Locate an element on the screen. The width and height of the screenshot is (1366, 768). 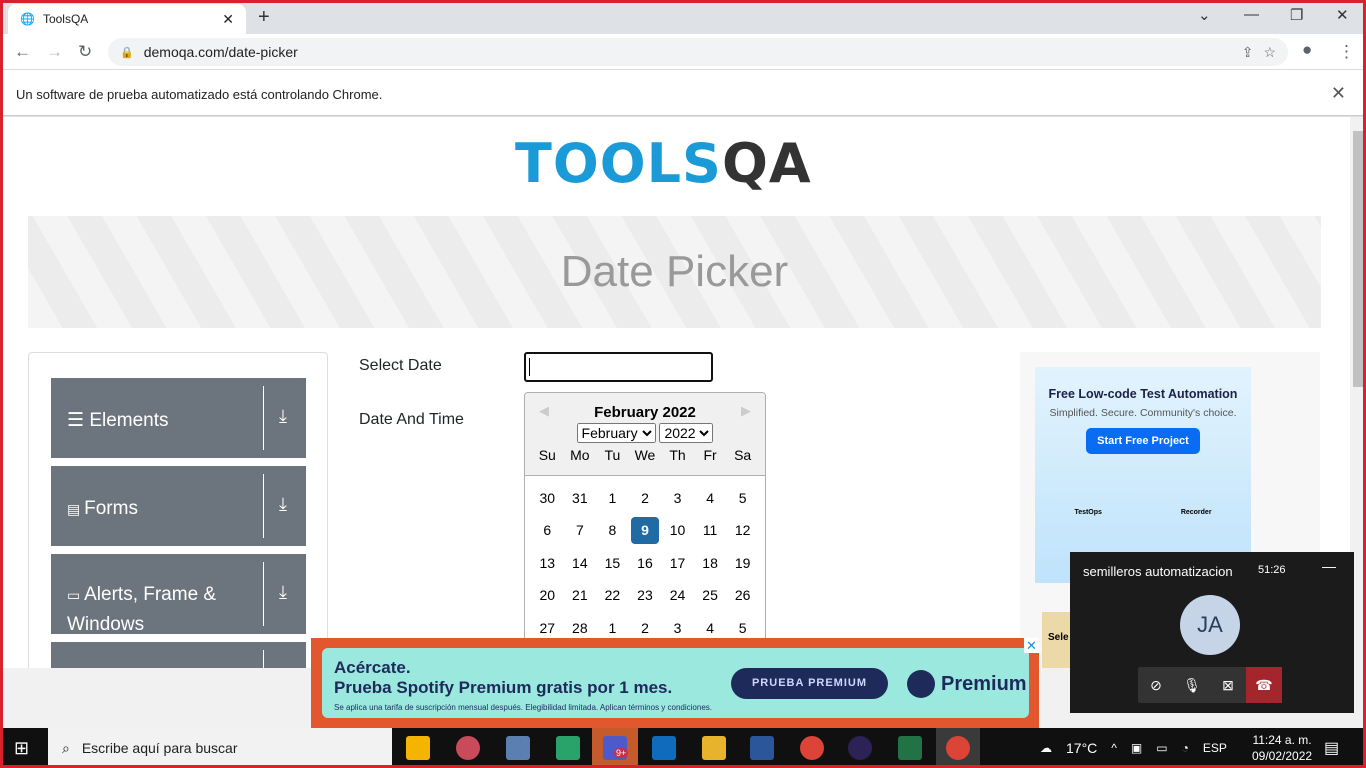
tray-app-icon: ▣ is located at coordinates (1136, 748).